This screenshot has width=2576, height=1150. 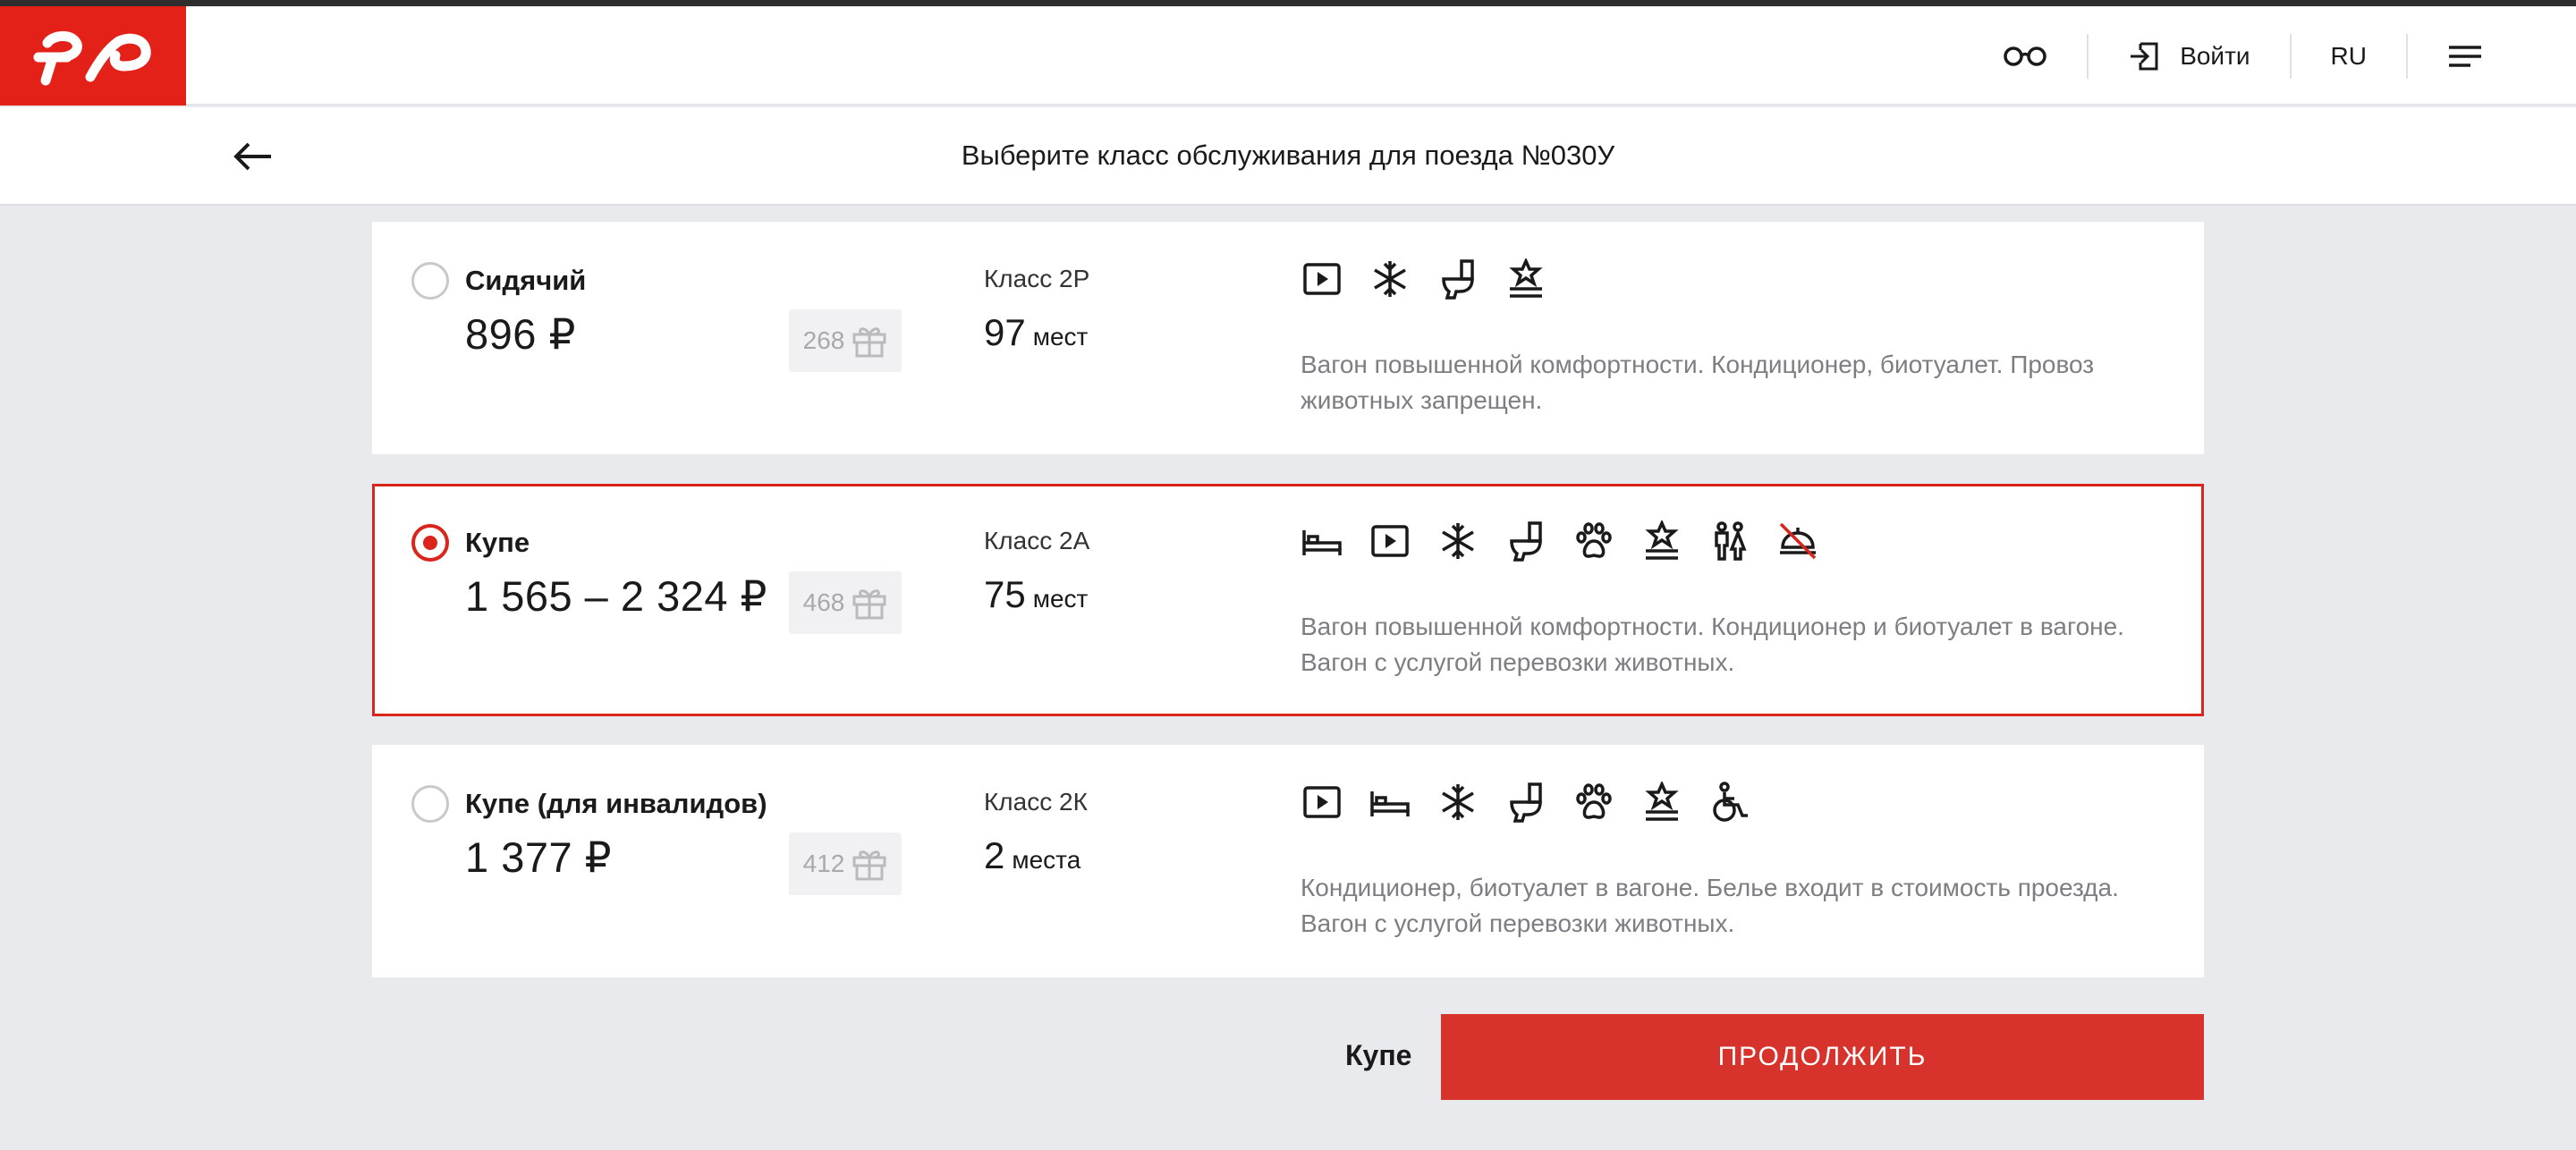 I want to click on price: 1 377 ₽, so click(x=539, y=857).